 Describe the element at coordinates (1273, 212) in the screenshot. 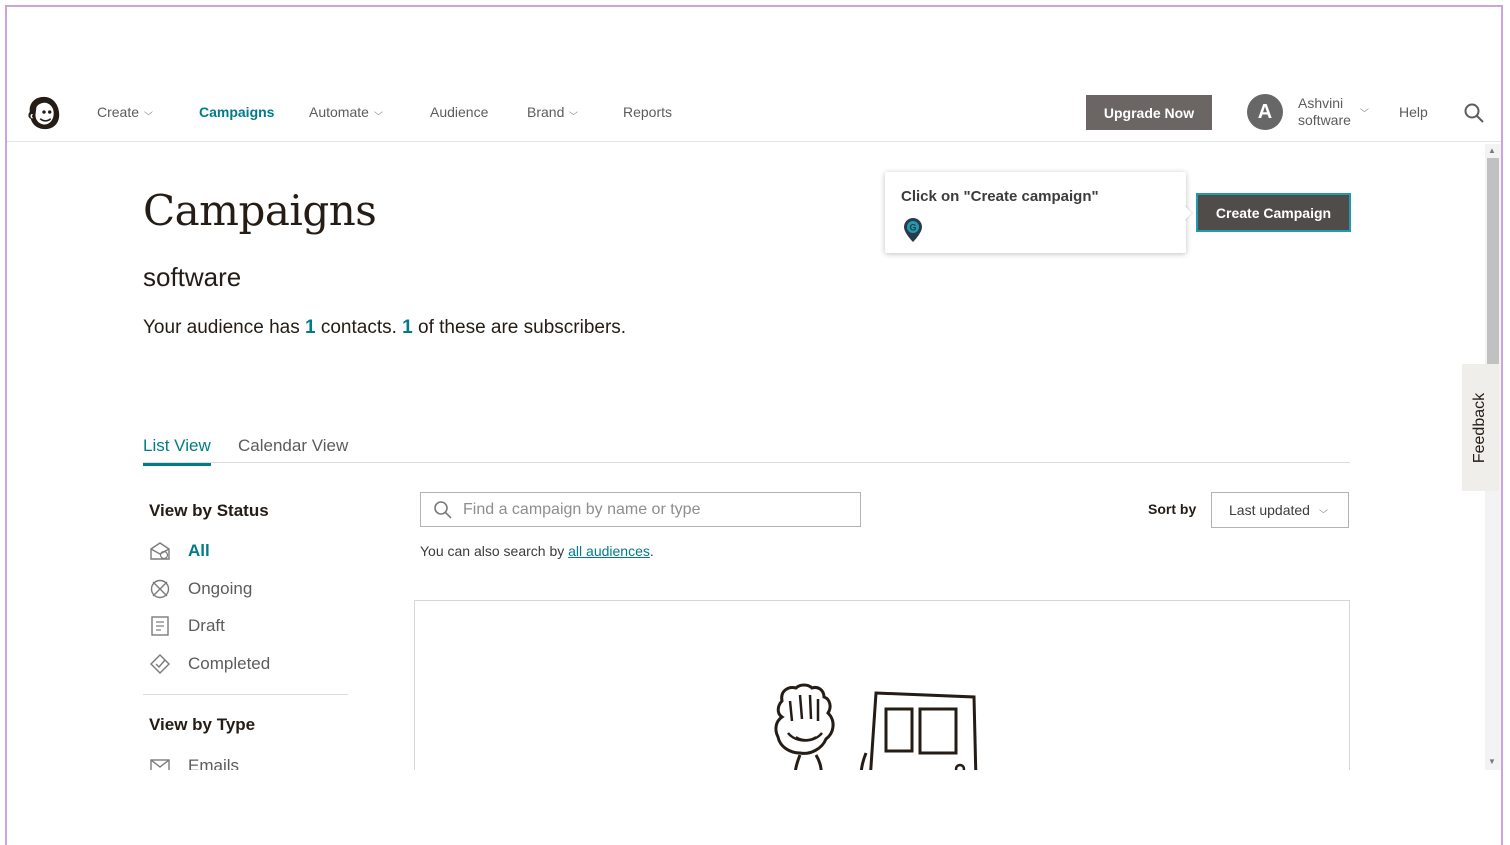

I see `create-campaign-button: Create Campaign` at that location.